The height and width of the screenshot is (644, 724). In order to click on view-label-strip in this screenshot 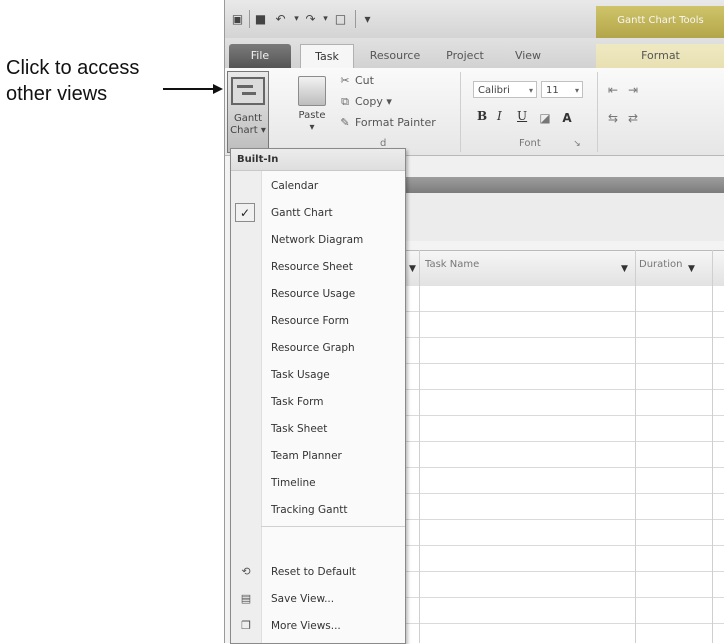, I will do `click(559, 167)`.